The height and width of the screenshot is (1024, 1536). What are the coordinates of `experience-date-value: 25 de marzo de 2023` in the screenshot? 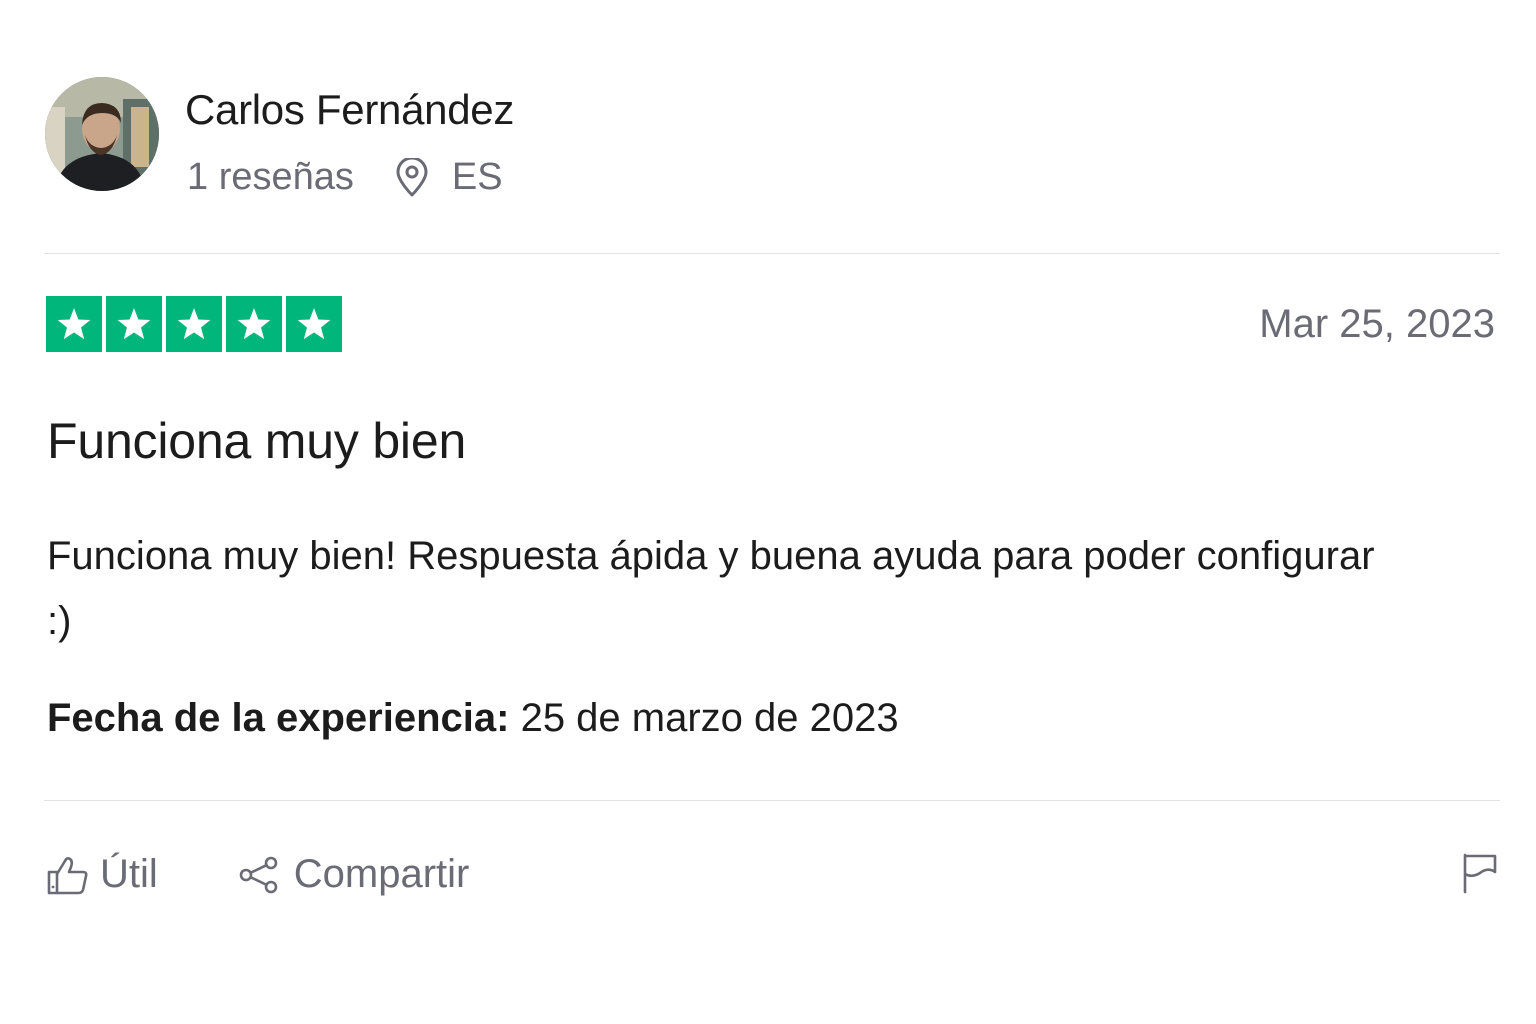 It's located at (709, 718).